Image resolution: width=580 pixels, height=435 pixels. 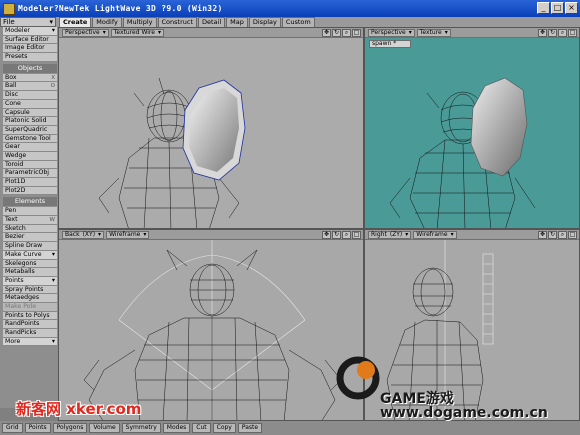 I want to click on render-mode-dropdown: Textured Wire ▾, so click(x=137, y=32).